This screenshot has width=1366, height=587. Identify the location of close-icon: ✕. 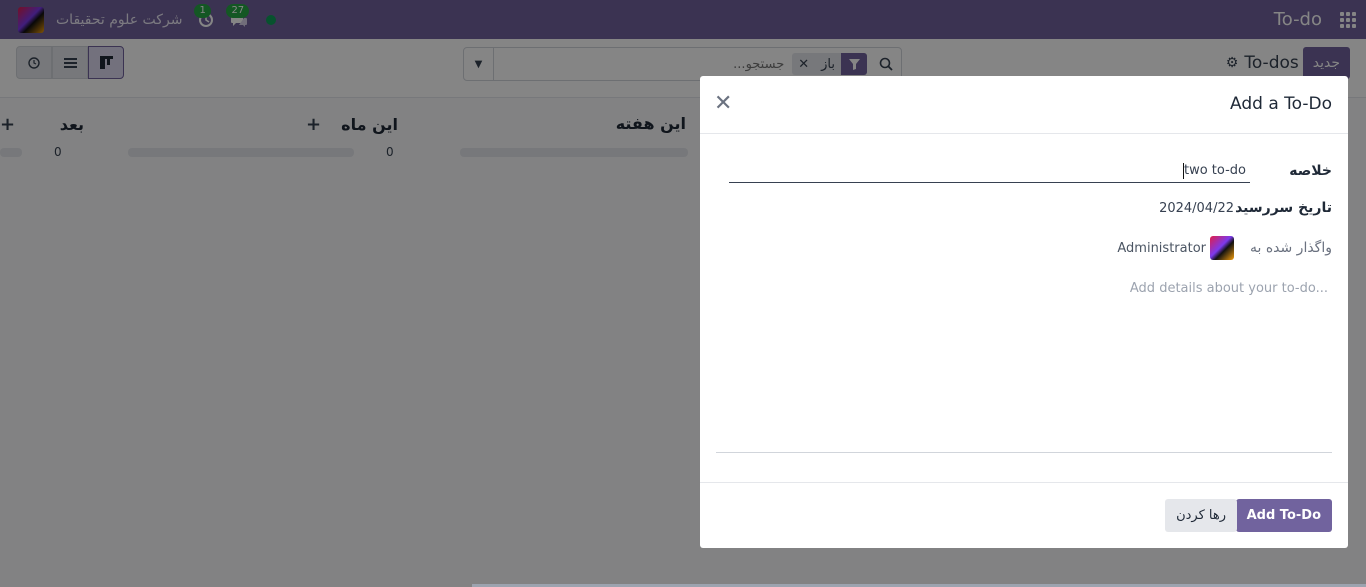
(723, 104).